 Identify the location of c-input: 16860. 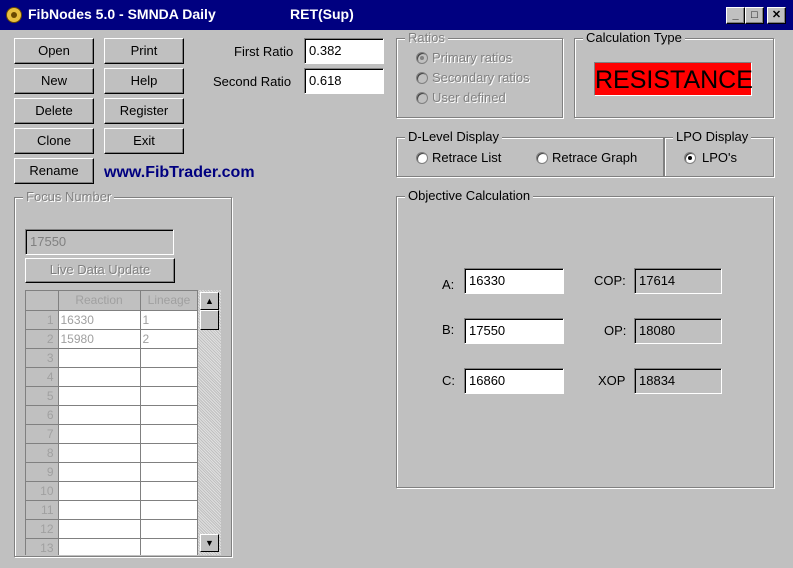
(514, 381).